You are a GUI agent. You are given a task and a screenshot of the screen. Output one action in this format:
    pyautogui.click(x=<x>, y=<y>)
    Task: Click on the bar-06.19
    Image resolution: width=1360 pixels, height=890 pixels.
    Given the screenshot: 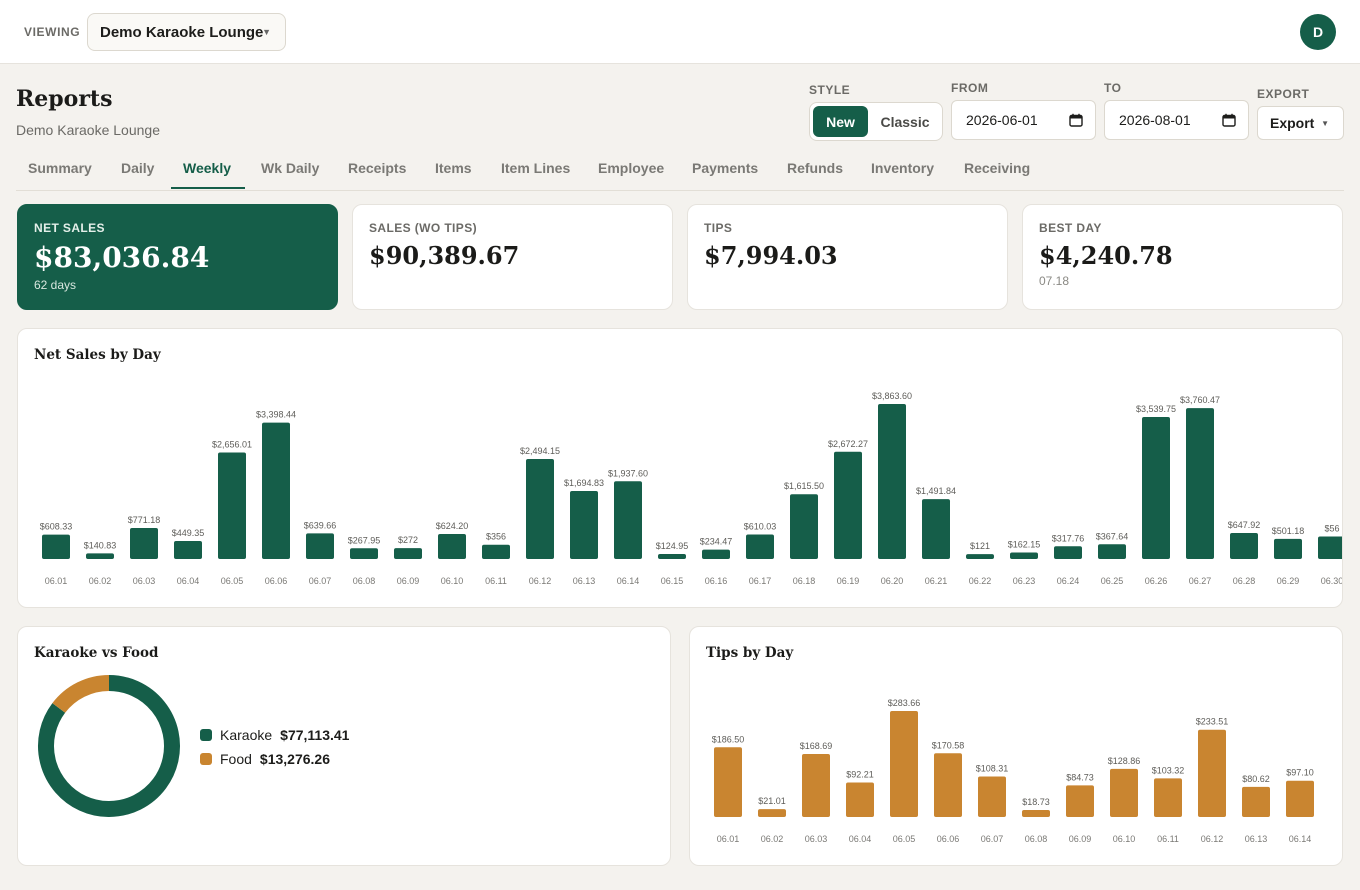 What is the action you would take?
    pyautogui.click(x=848, y=505)
    